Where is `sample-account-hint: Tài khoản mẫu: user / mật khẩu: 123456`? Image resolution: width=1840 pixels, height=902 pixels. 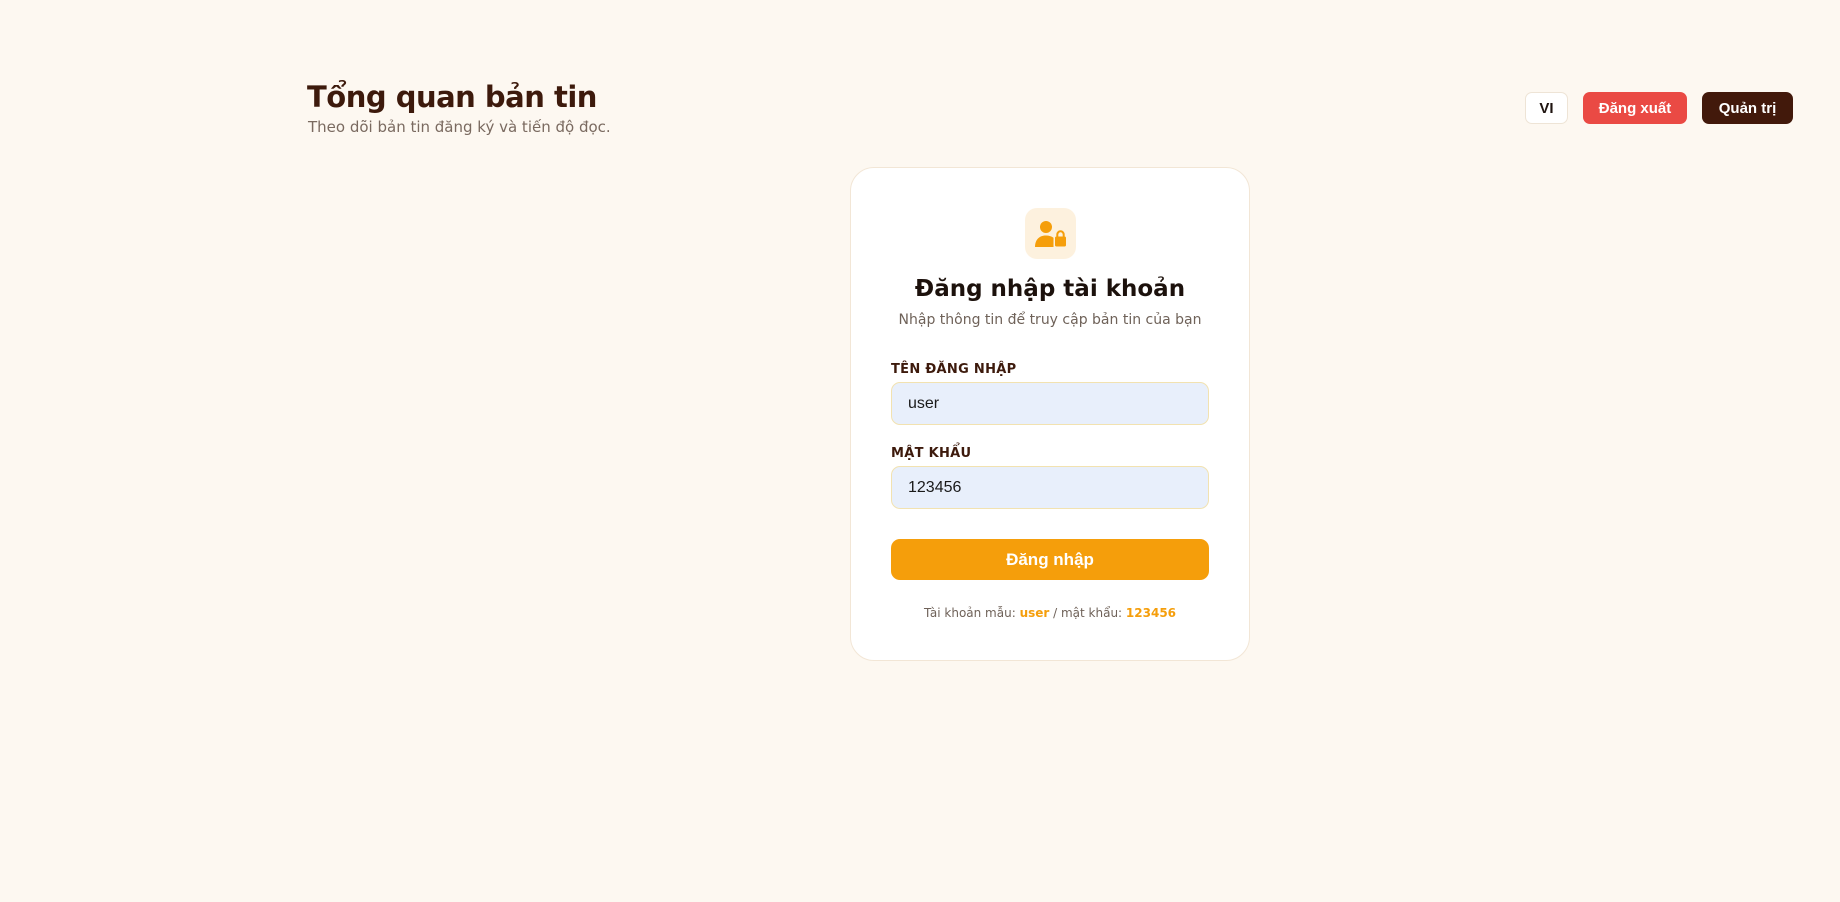
sample-account-hint: Tài khoản mẫu: user / mật khẩu: 123456 is located at coordinates (1050, 613).